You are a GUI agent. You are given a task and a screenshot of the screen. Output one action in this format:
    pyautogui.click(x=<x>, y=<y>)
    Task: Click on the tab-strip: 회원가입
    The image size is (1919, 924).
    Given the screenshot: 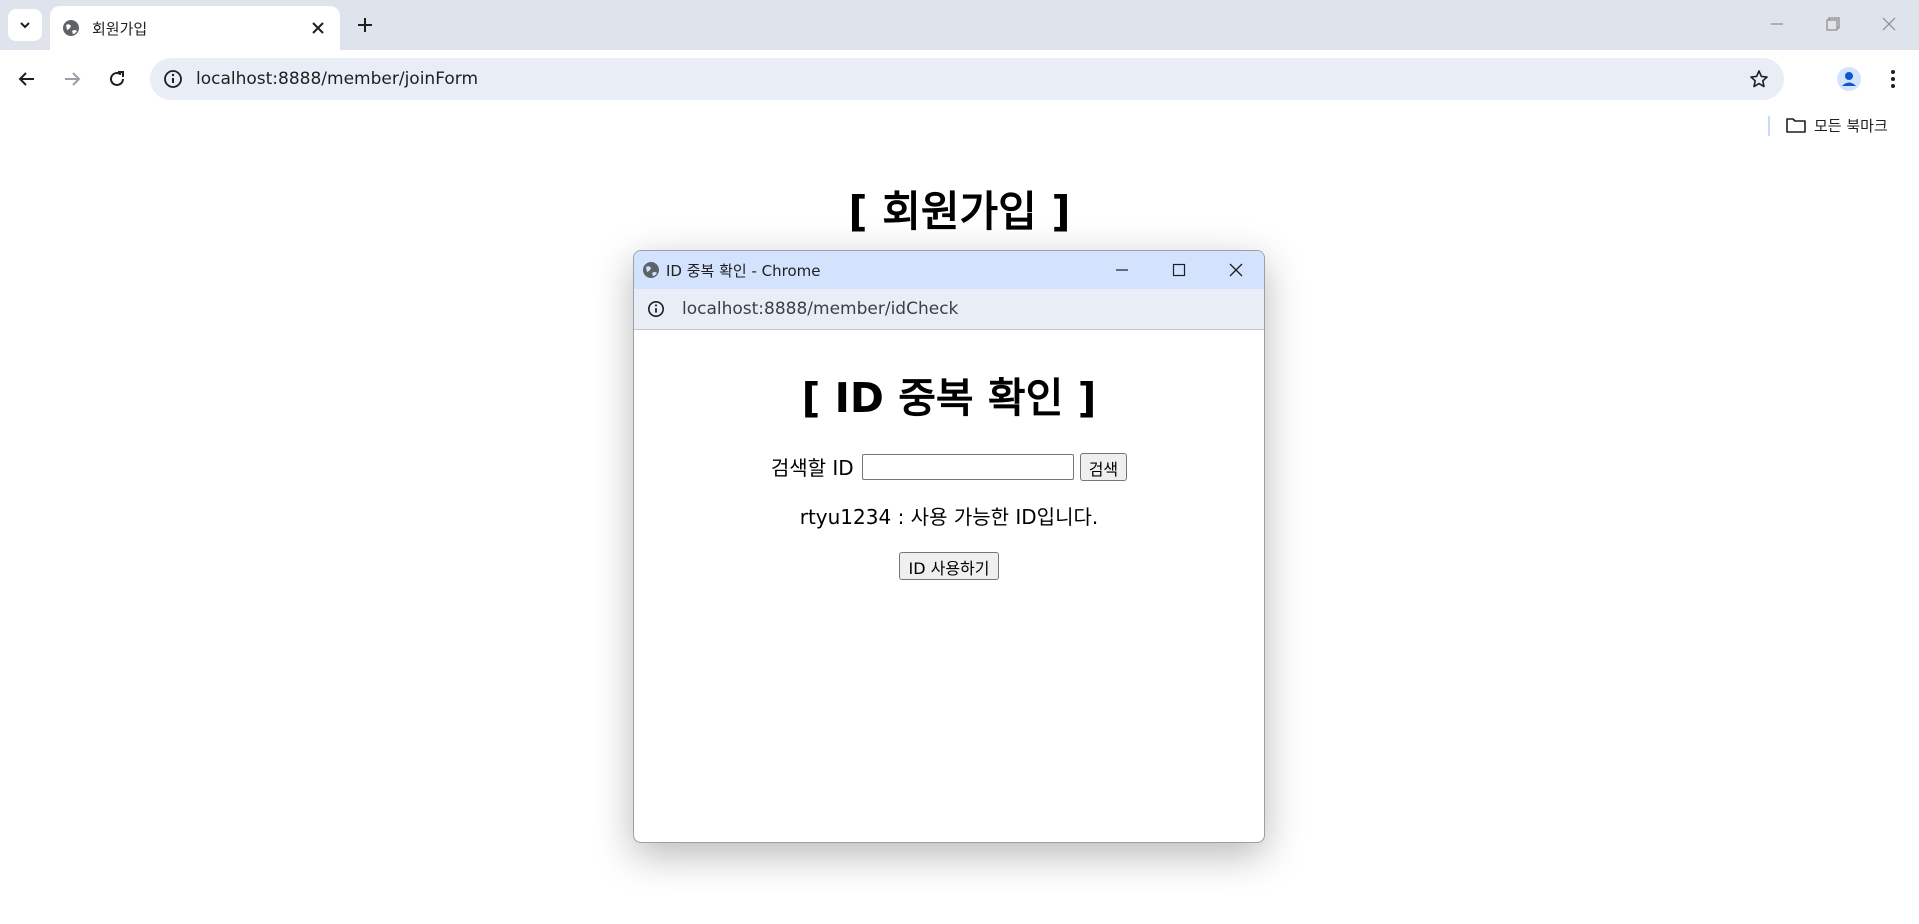 What is the action you would take?
    pyautogui.click(x=959, y=25)
    